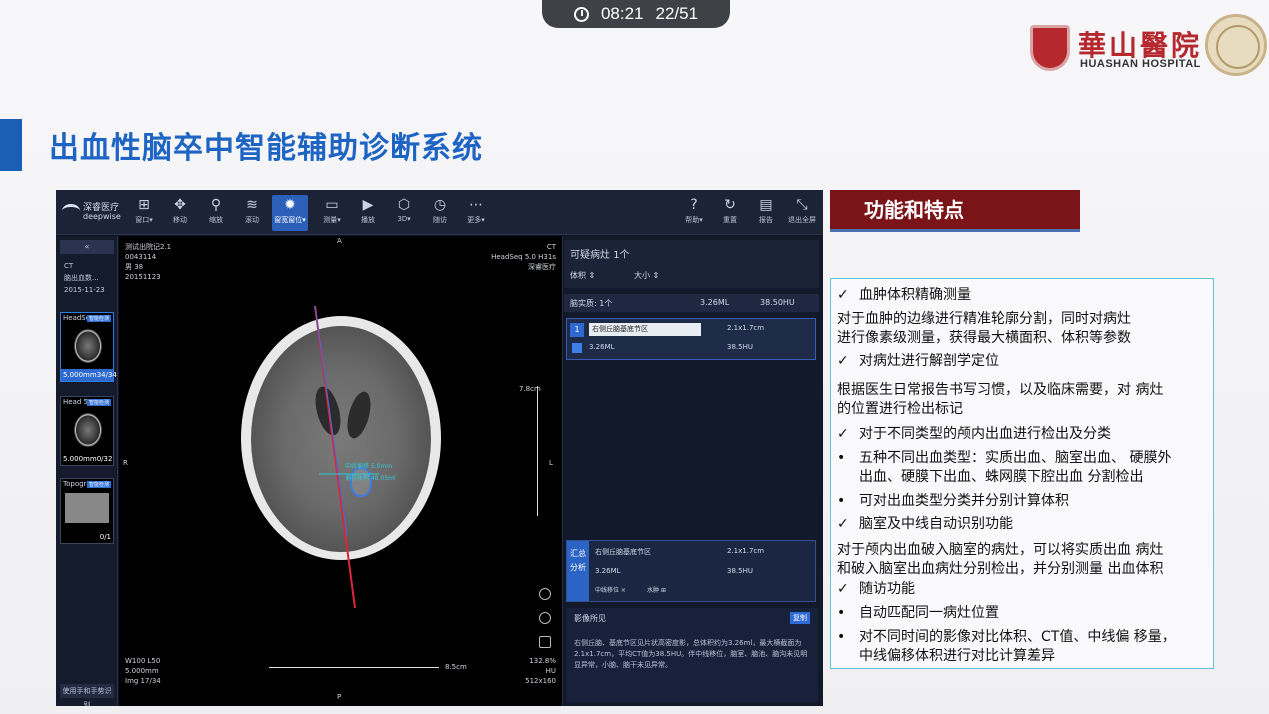 The height and width of the screenshot is (714, 1269). Describe the element at coordinates (766, 205) in the screenshot. I see `report-icon: ▤` at that location.